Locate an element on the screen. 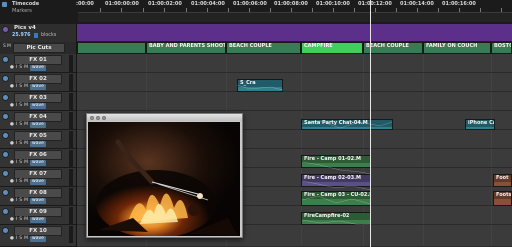 The width and height of the screenshot is (512, 247). audio-clip: Footstep is located at coordinates (502, 198).